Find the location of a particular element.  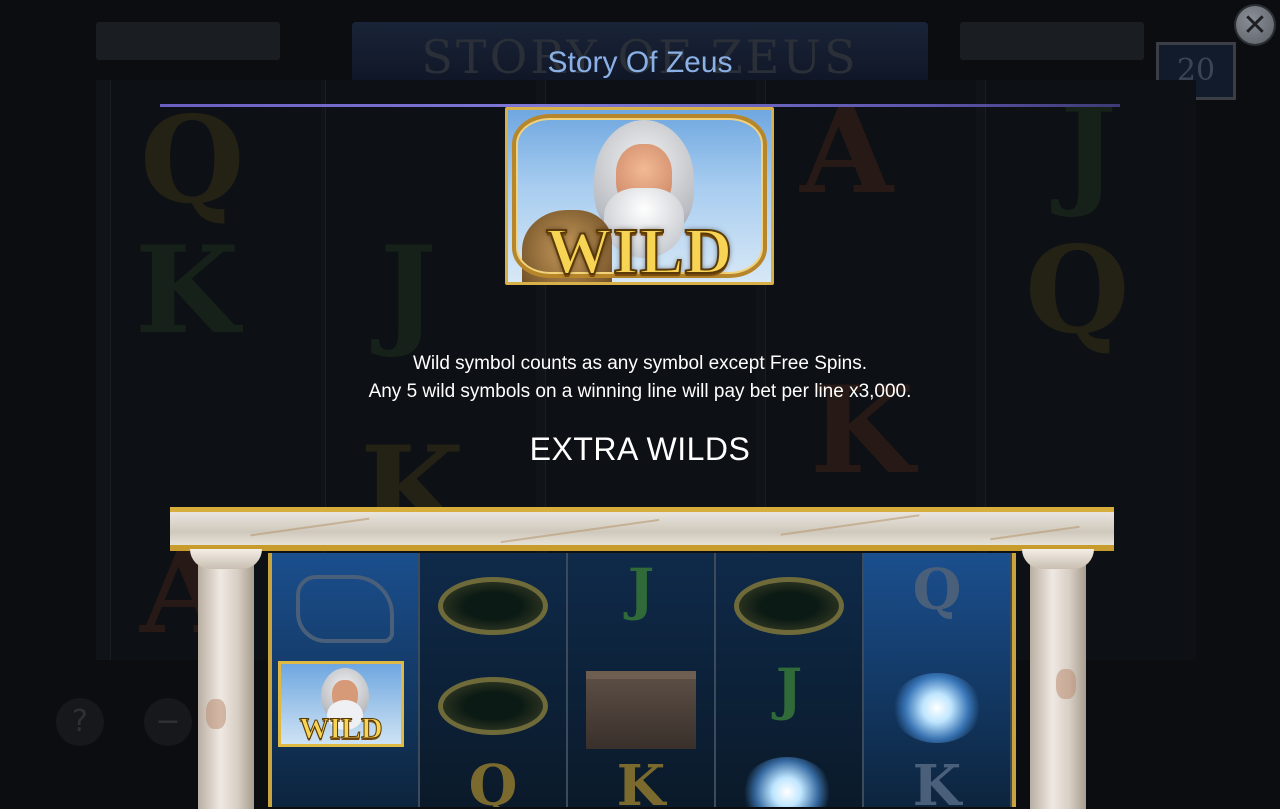

close-glyph: ✕ is located at coordinates (1255, 25).